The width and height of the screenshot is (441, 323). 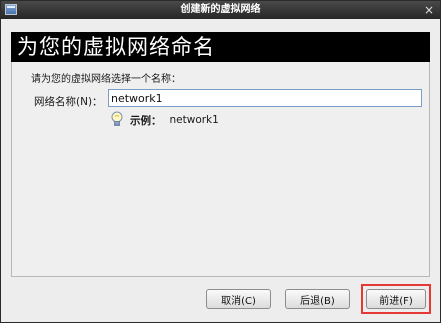 I want to click on title-bar: 创建新的虚拟网络 ×, so click(x=220, y=10).